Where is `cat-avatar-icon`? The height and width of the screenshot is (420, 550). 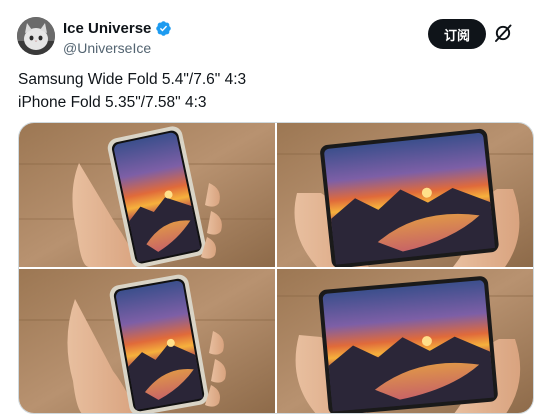
cat-avatar-icon is located at coordinates (36, 36).